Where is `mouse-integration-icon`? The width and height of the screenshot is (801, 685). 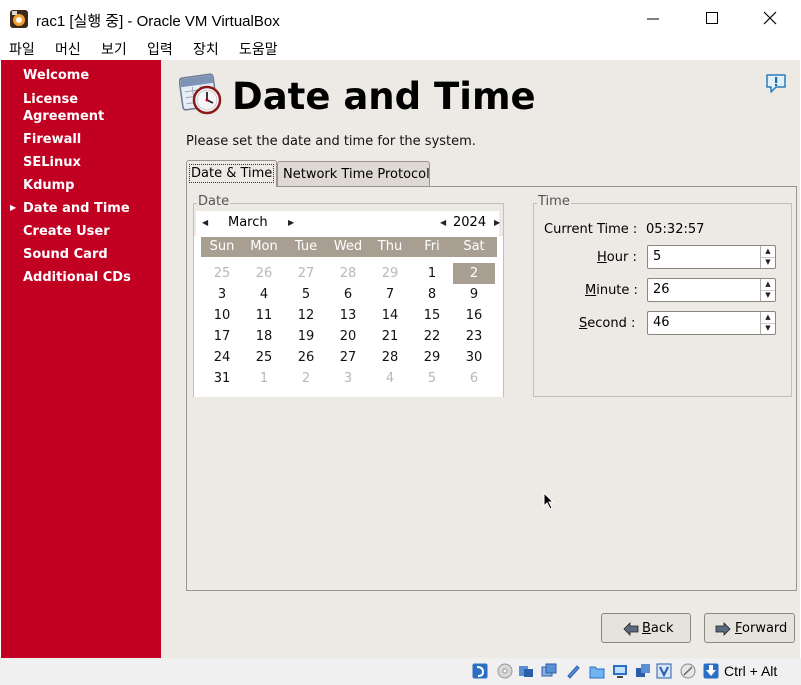 mouse-integration-icon is located at coordinates (688, 671).